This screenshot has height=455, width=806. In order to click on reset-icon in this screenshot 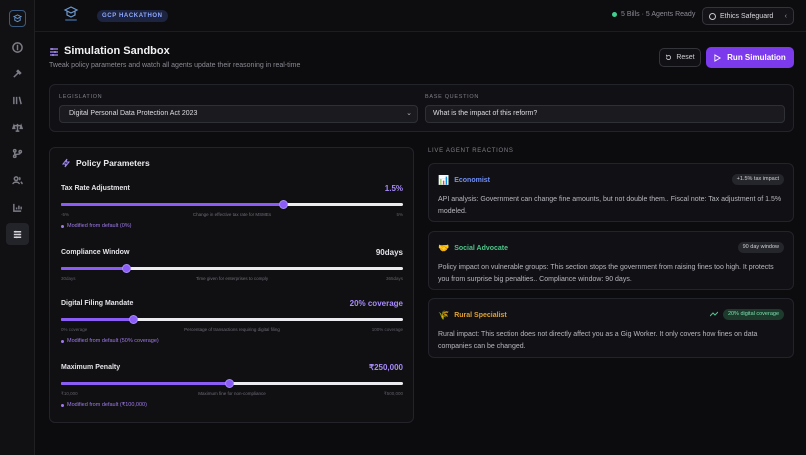, I will do `click(669, 57)`.